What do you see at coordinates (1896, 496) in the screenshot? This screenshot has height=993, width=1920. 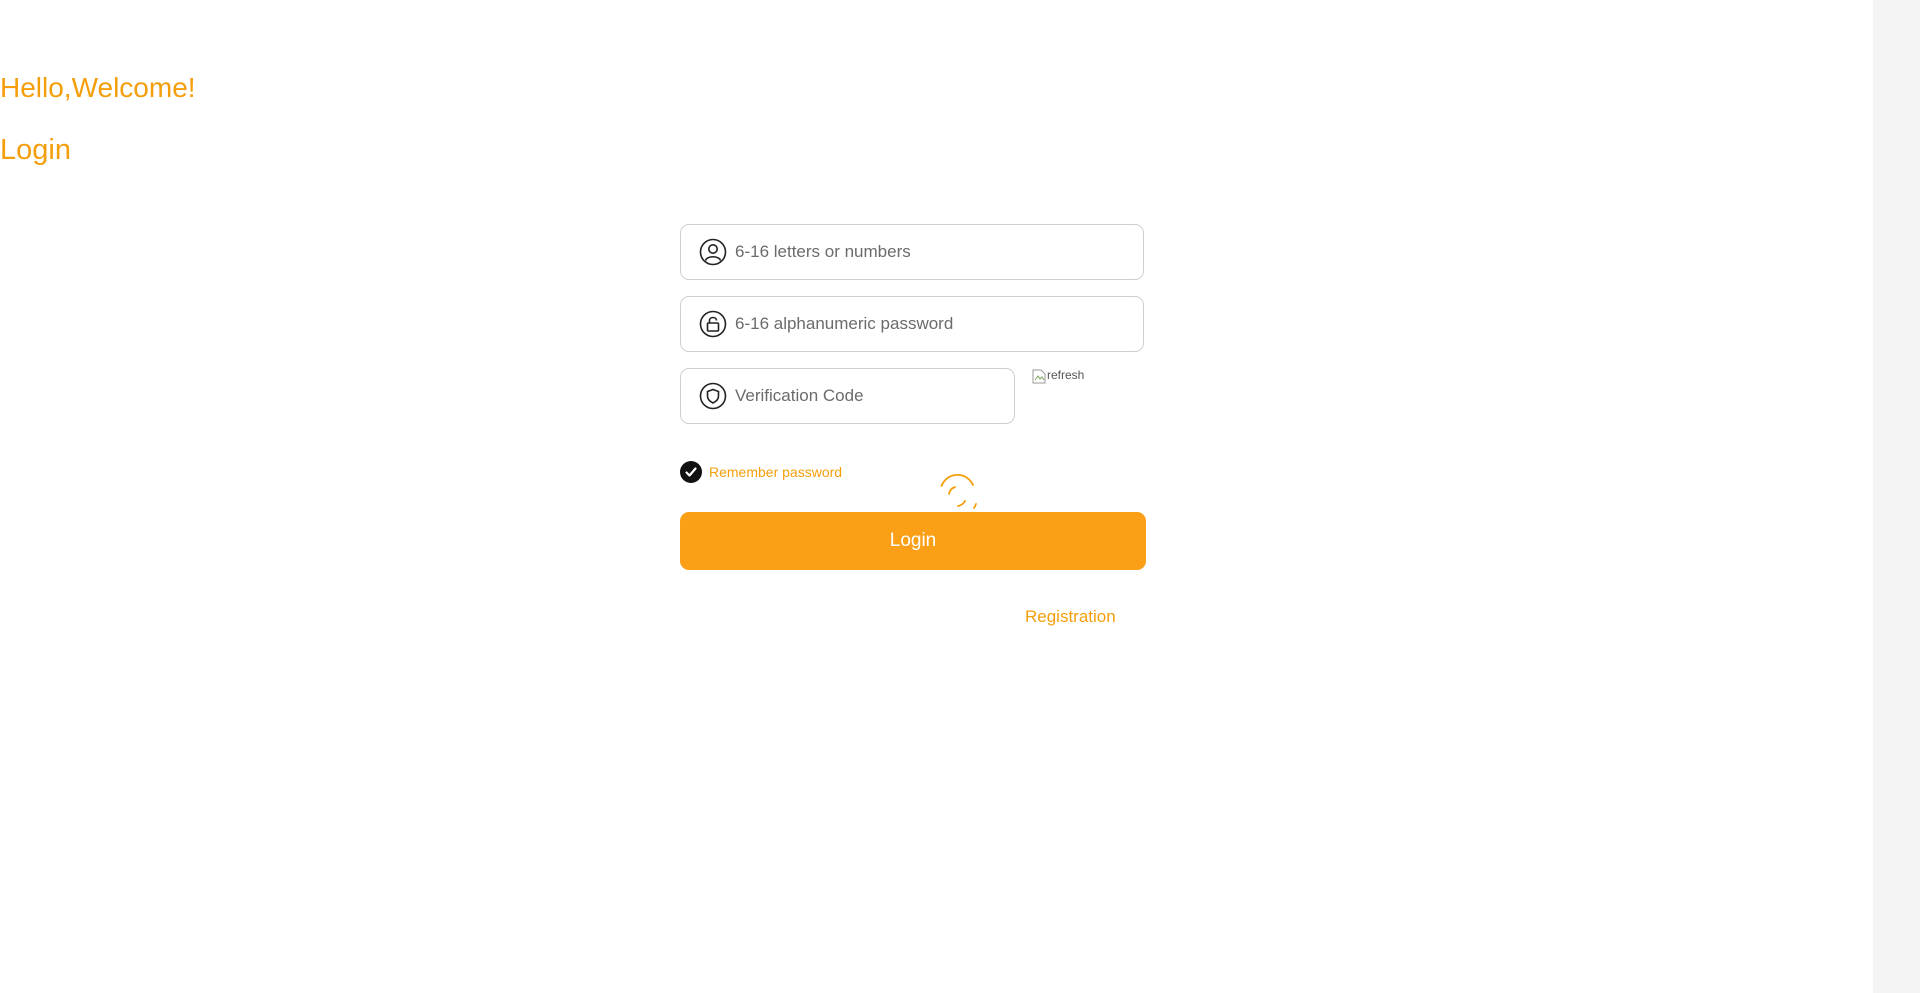 I see `scrollbar-track` at bounding box center [1896, 496].